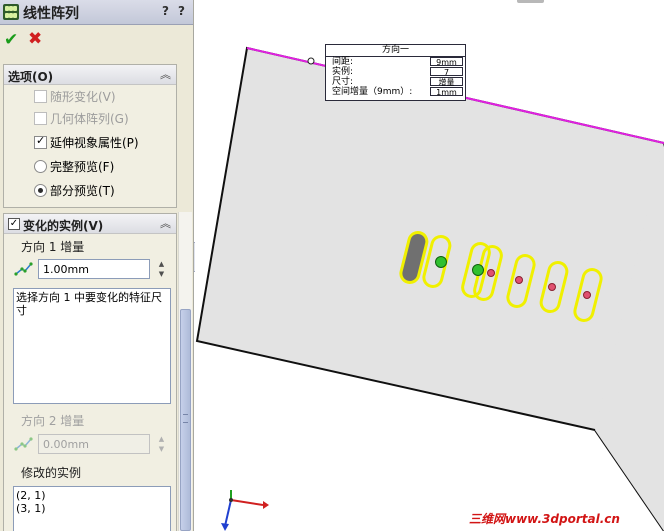  Describe the element at coordinates (343, 82) in the screenshot. I see `callout-row-label: 尺寸:` at that location.